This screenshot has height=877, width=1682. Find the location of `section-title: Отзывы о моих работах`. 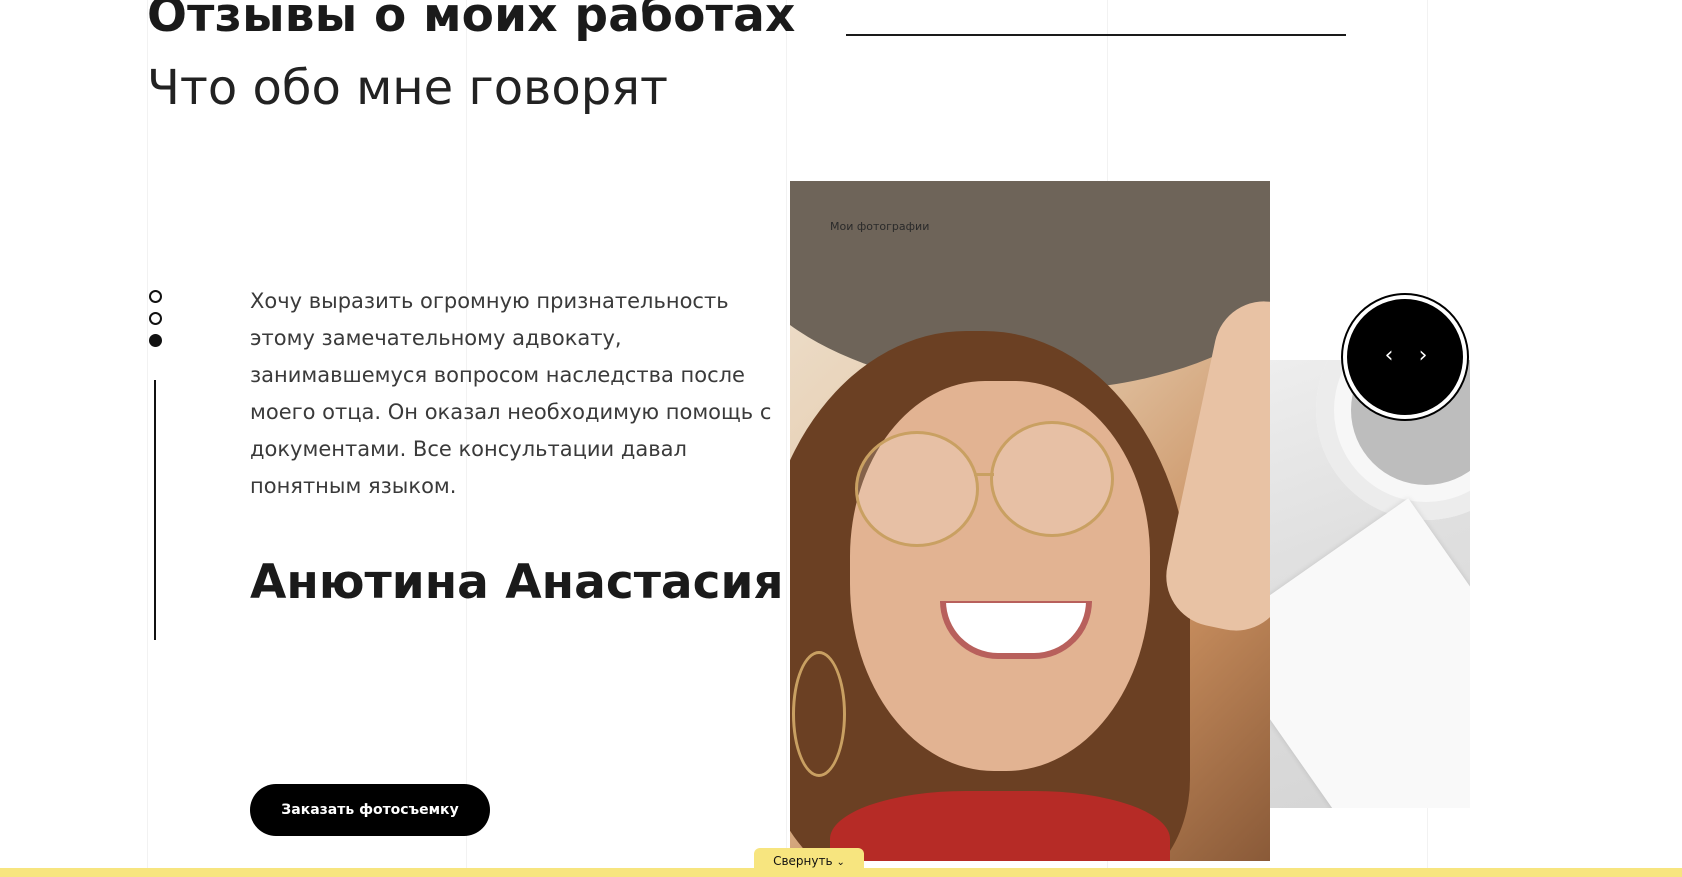

section-title: Отзывы о моих работах is located at coordinates (471, 21).